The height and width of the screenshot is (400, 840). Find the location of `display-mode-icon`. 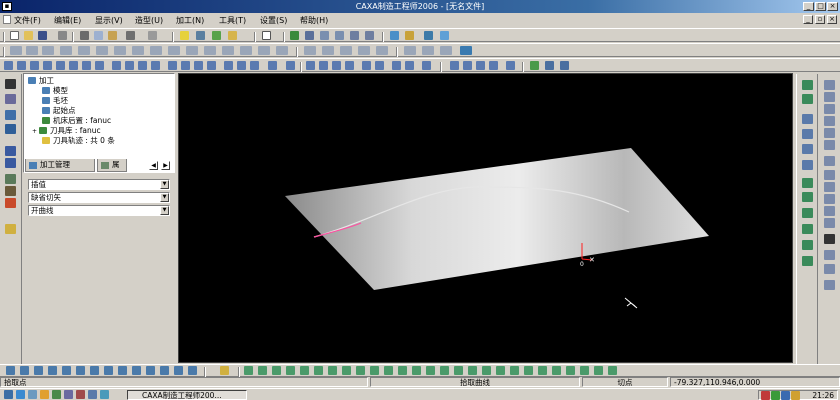

display-mode-icon is located at coordinates (428, 35).